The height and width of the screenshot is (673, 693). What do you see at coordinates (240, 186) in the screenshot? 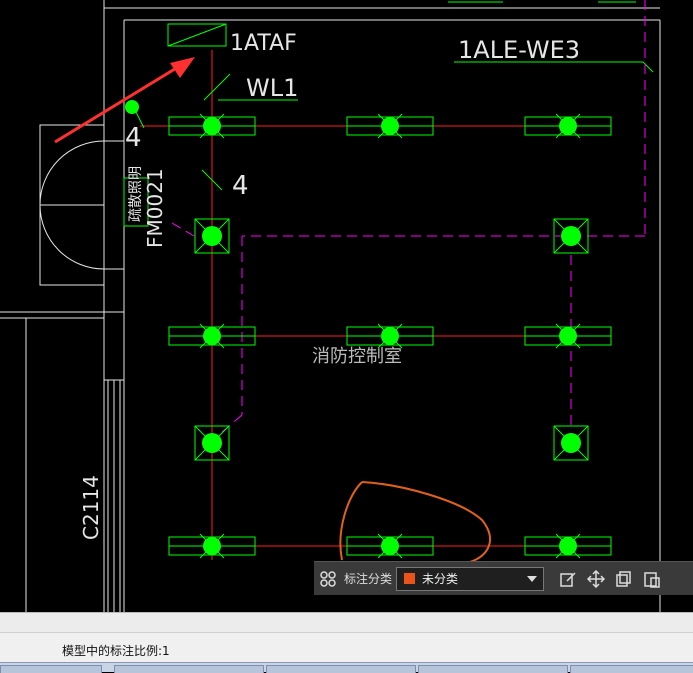
I see `wire-count-mid: 4` at bounding box center [240, 186].